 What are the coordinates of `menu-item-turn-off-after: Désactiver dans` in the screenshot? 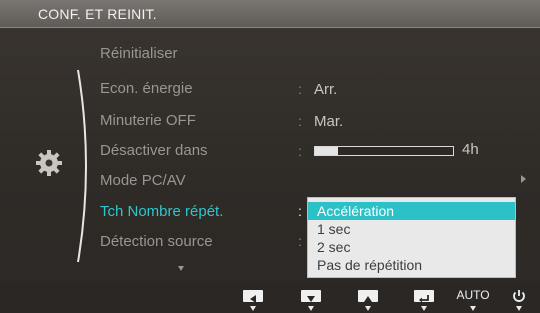 It's located at (154, 150).